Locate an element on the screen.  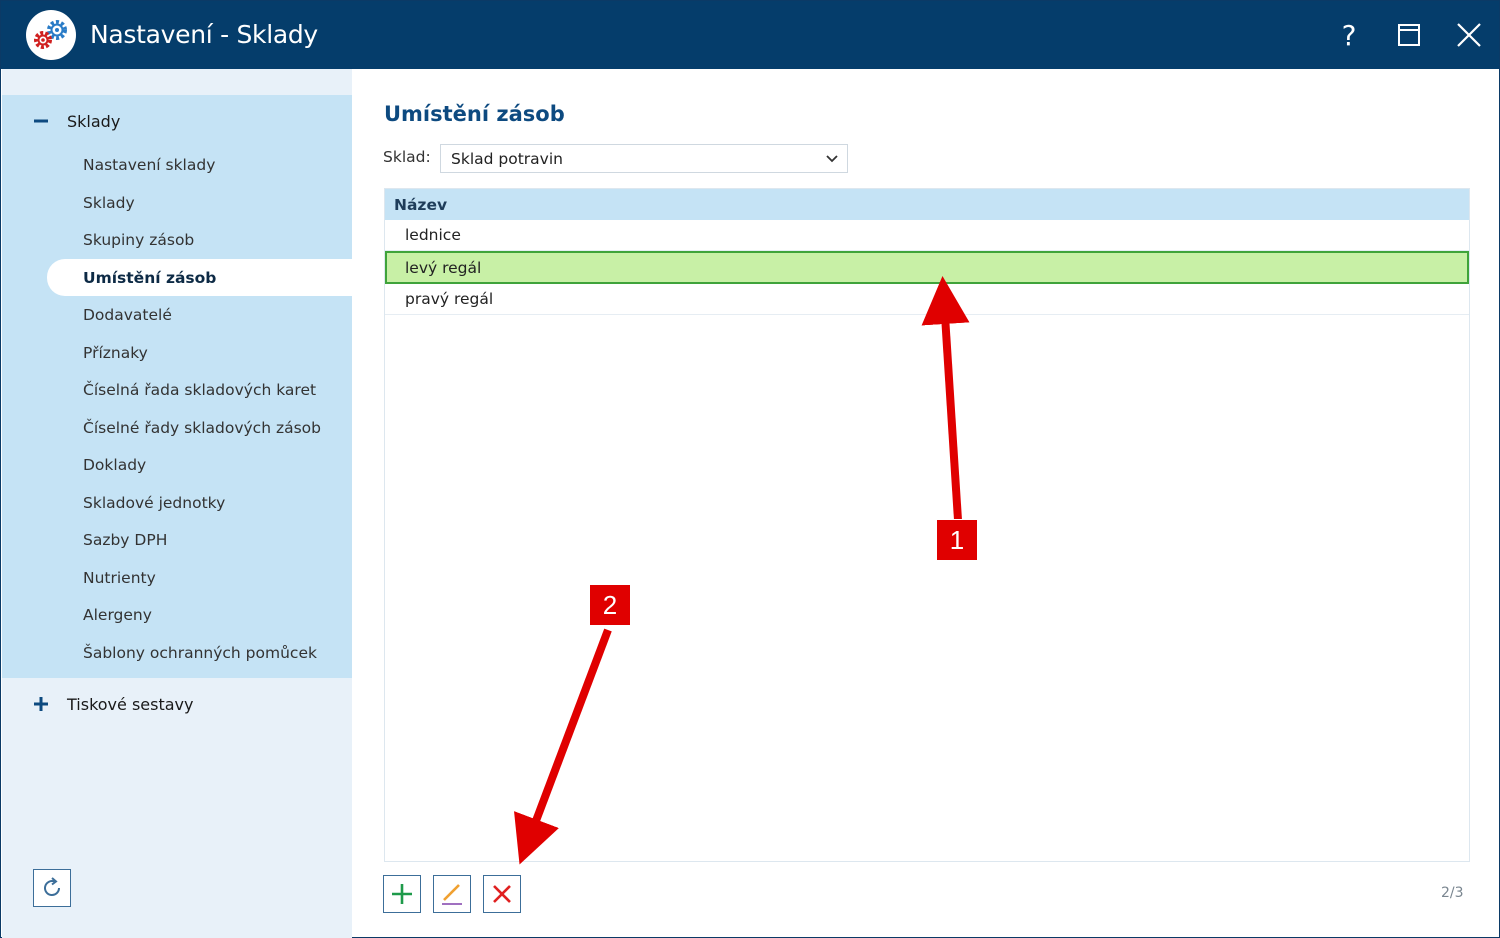
expand-icon is located at coordinates (41, 704).